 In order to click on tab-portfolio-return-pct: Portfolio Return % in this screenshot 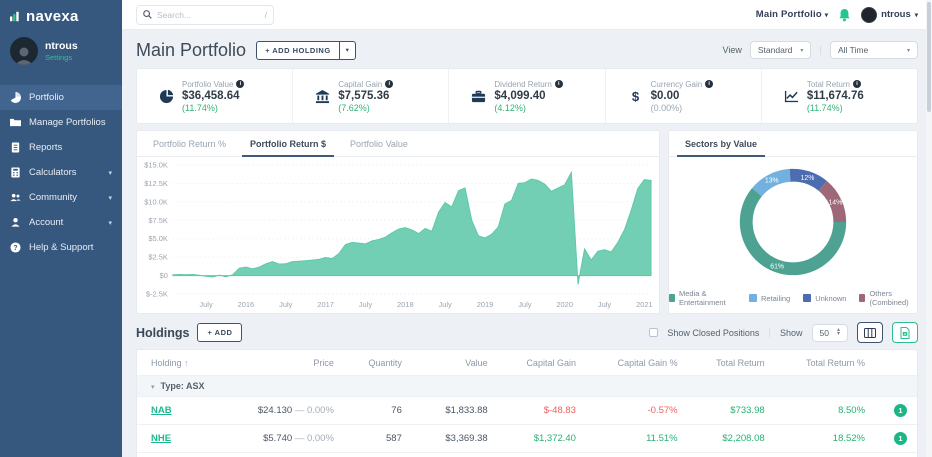, I will do `click(189, 143)`.